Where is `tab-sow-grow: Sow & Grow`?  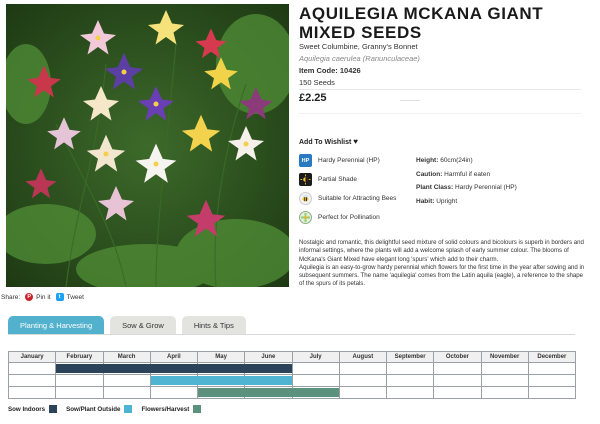 tab-sow-grow: Sow & Grow is located at coordinates (143, 325).